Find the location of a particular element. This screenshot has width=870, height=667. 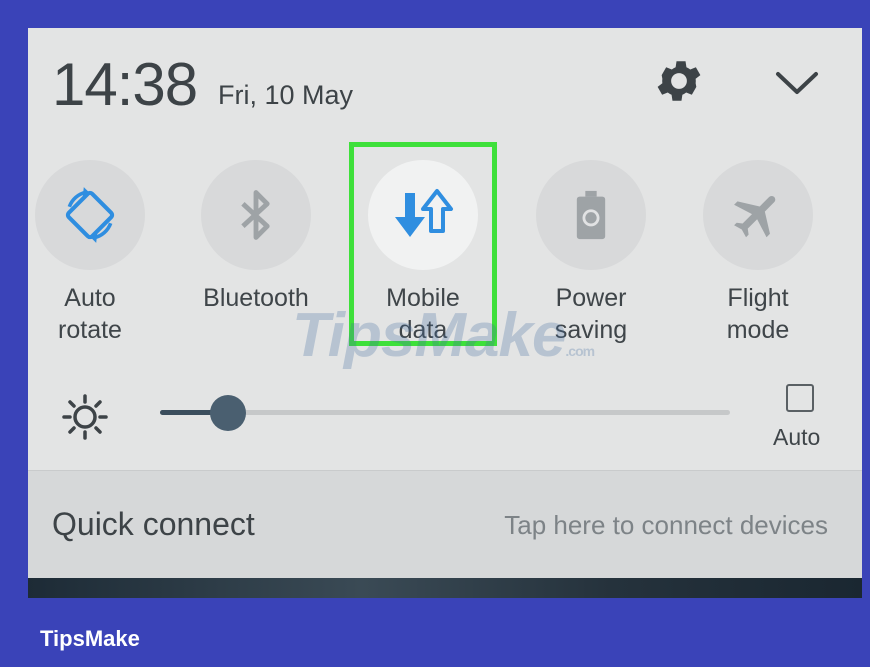

flight-mode-icon is located at coordinates (755, 216).